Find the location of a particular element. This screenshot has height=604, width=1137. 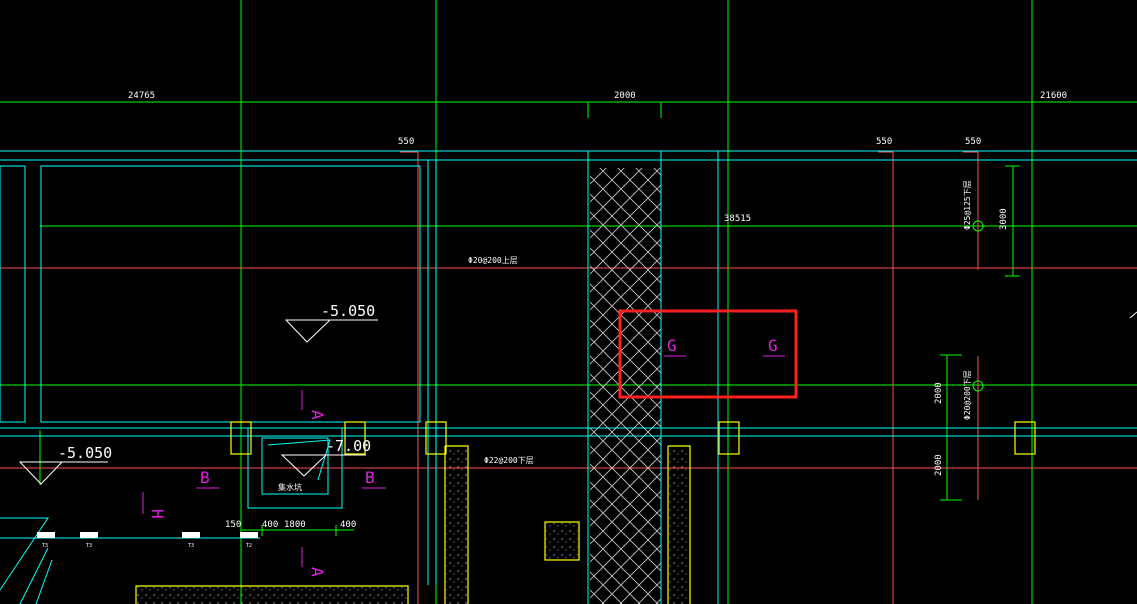

dim-400-b: 400 is located at coordinates (348, 525).